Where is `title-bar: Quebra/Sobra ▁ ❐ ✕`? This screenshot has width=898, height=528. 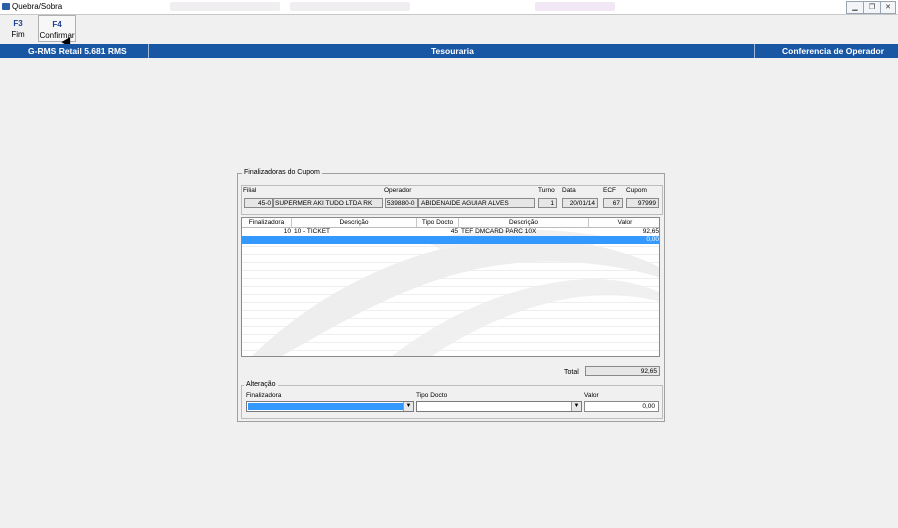 title-bar: Quebra/Sobra ▁ ❐ ✕ is located at coordinates (449, 7).